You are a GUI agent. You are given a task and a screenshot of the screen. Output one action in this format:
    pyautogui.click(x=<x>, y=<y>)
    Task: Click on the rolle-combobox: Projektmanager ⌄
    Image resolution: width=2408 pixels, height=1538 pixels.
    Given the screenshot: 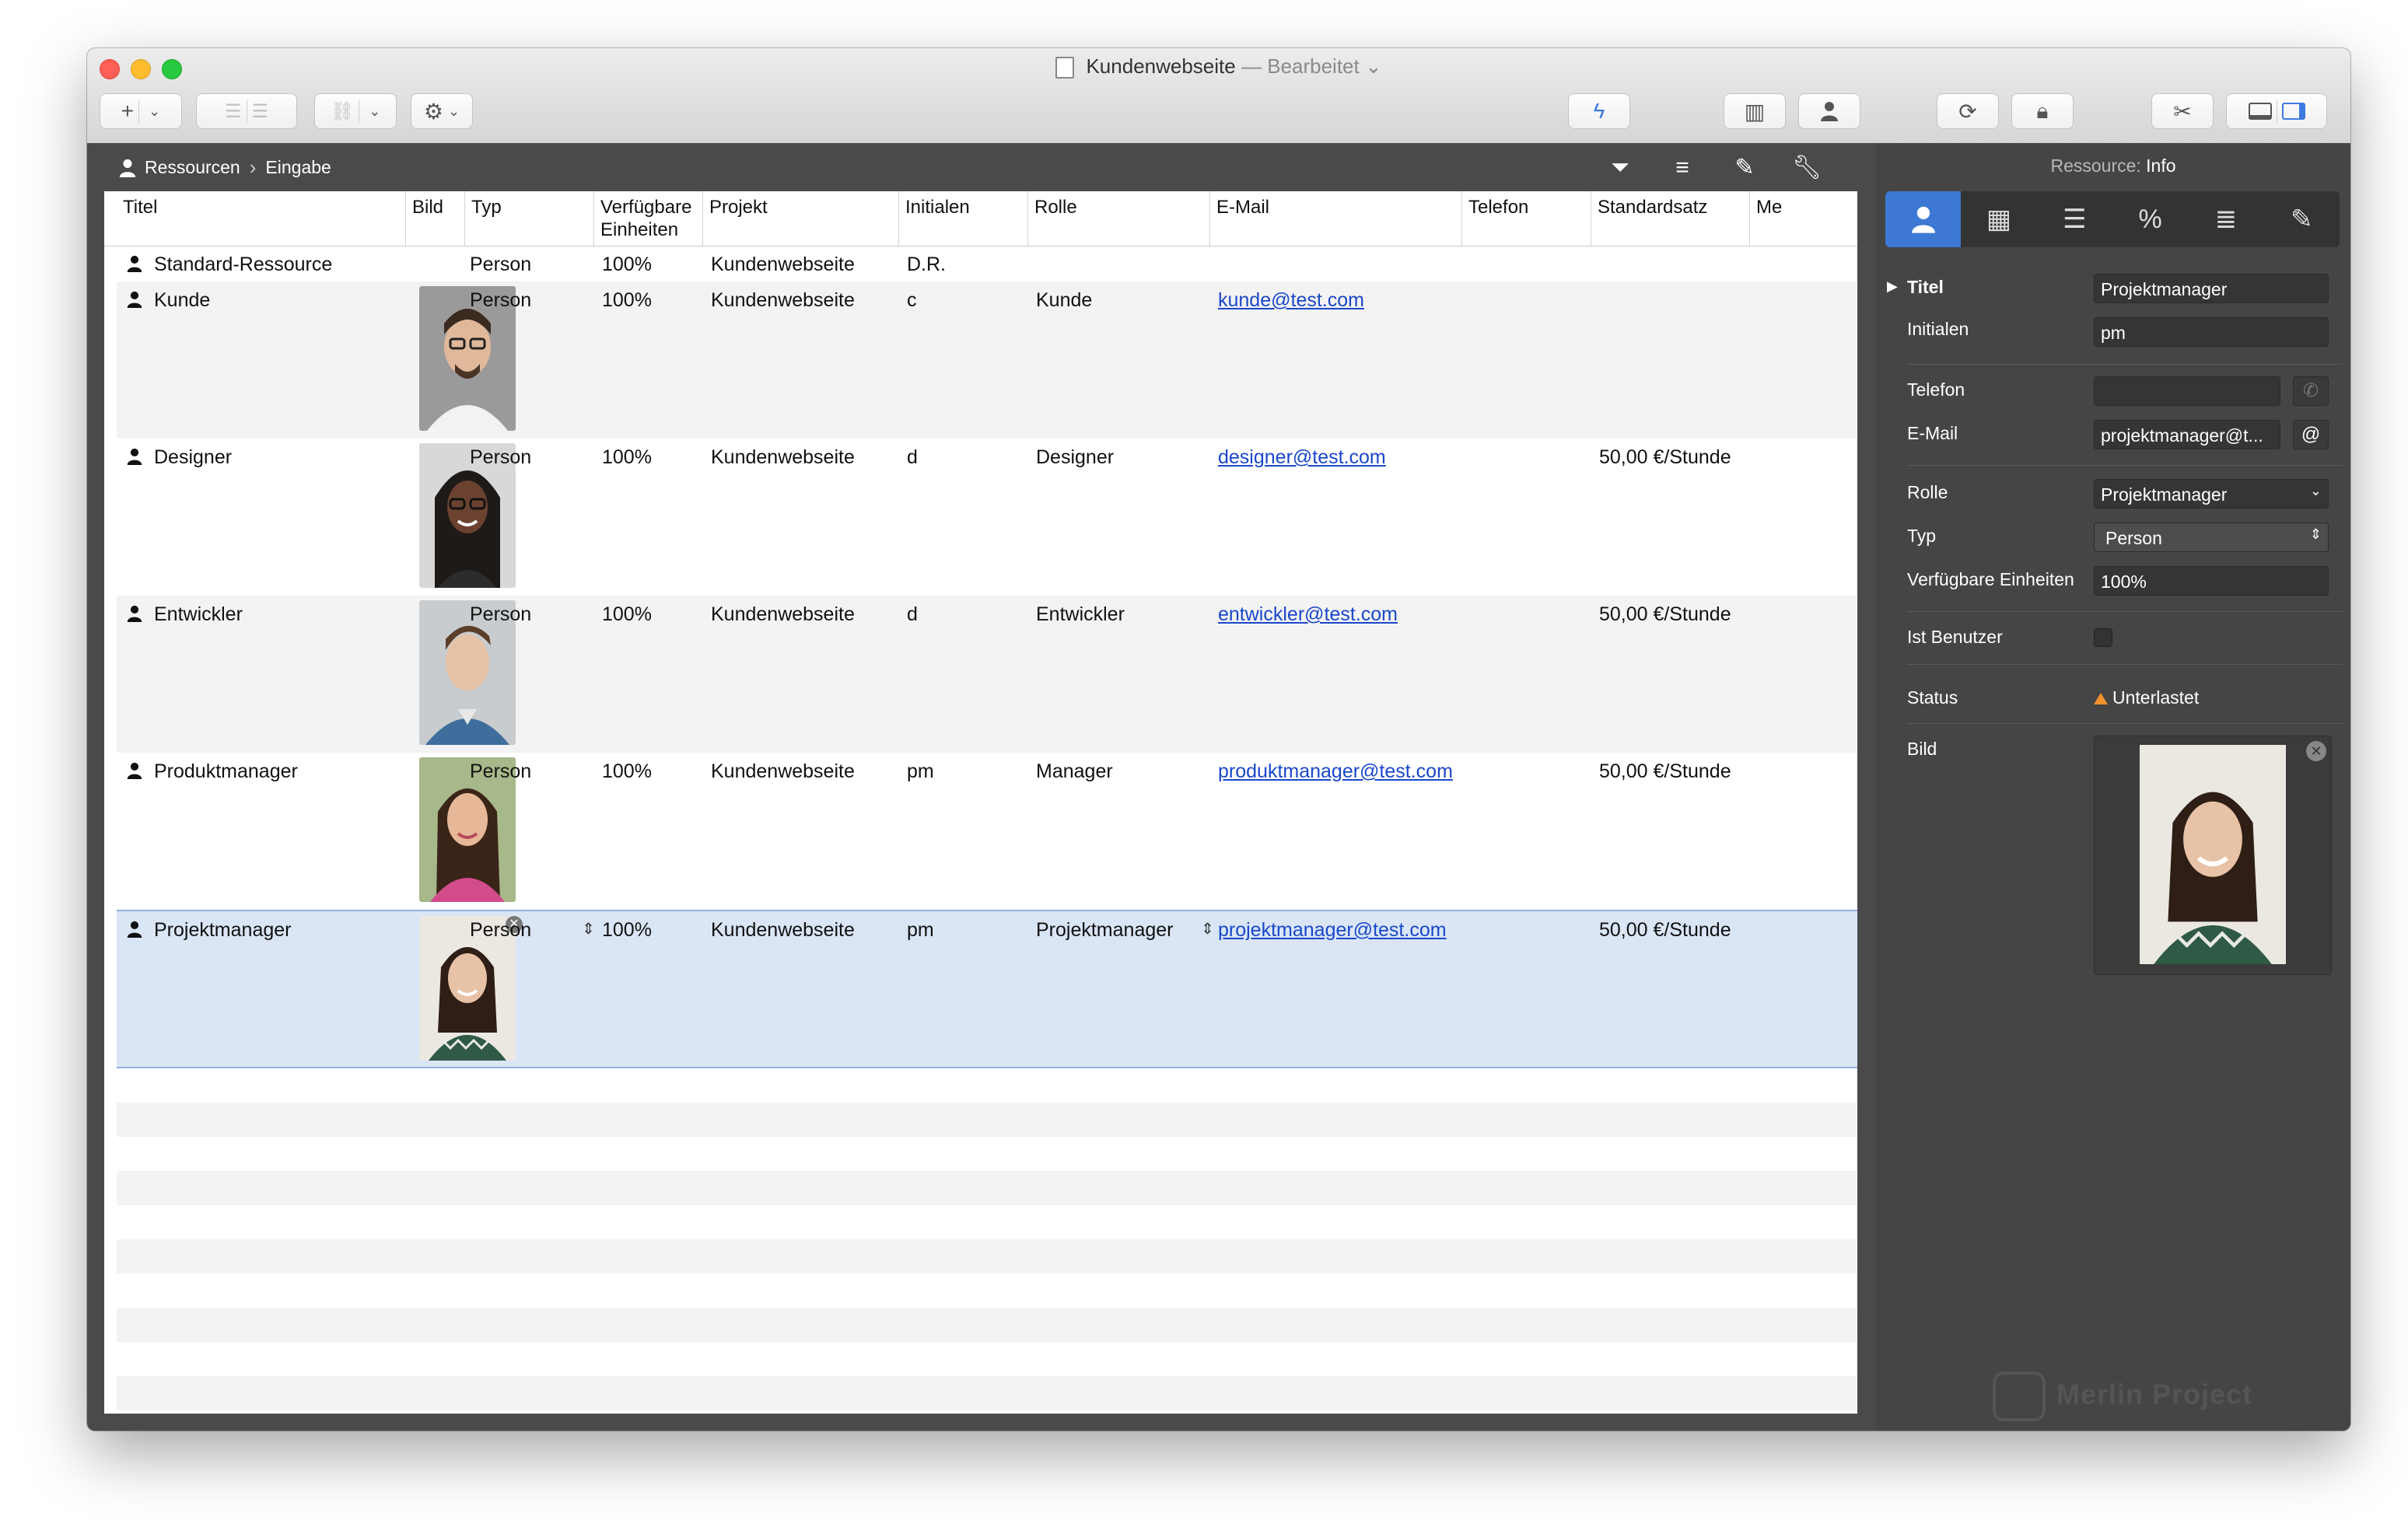 What is the action you would take?
    pyautogui.click(x=2212, y=494)
    